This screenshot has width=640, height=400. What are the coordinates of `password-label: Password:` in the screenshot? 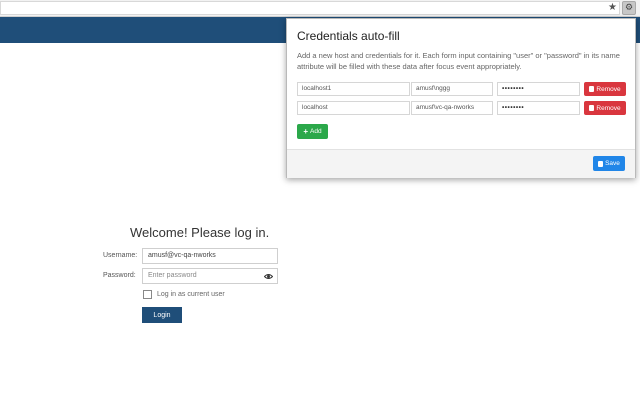 It's located at (119, 275).